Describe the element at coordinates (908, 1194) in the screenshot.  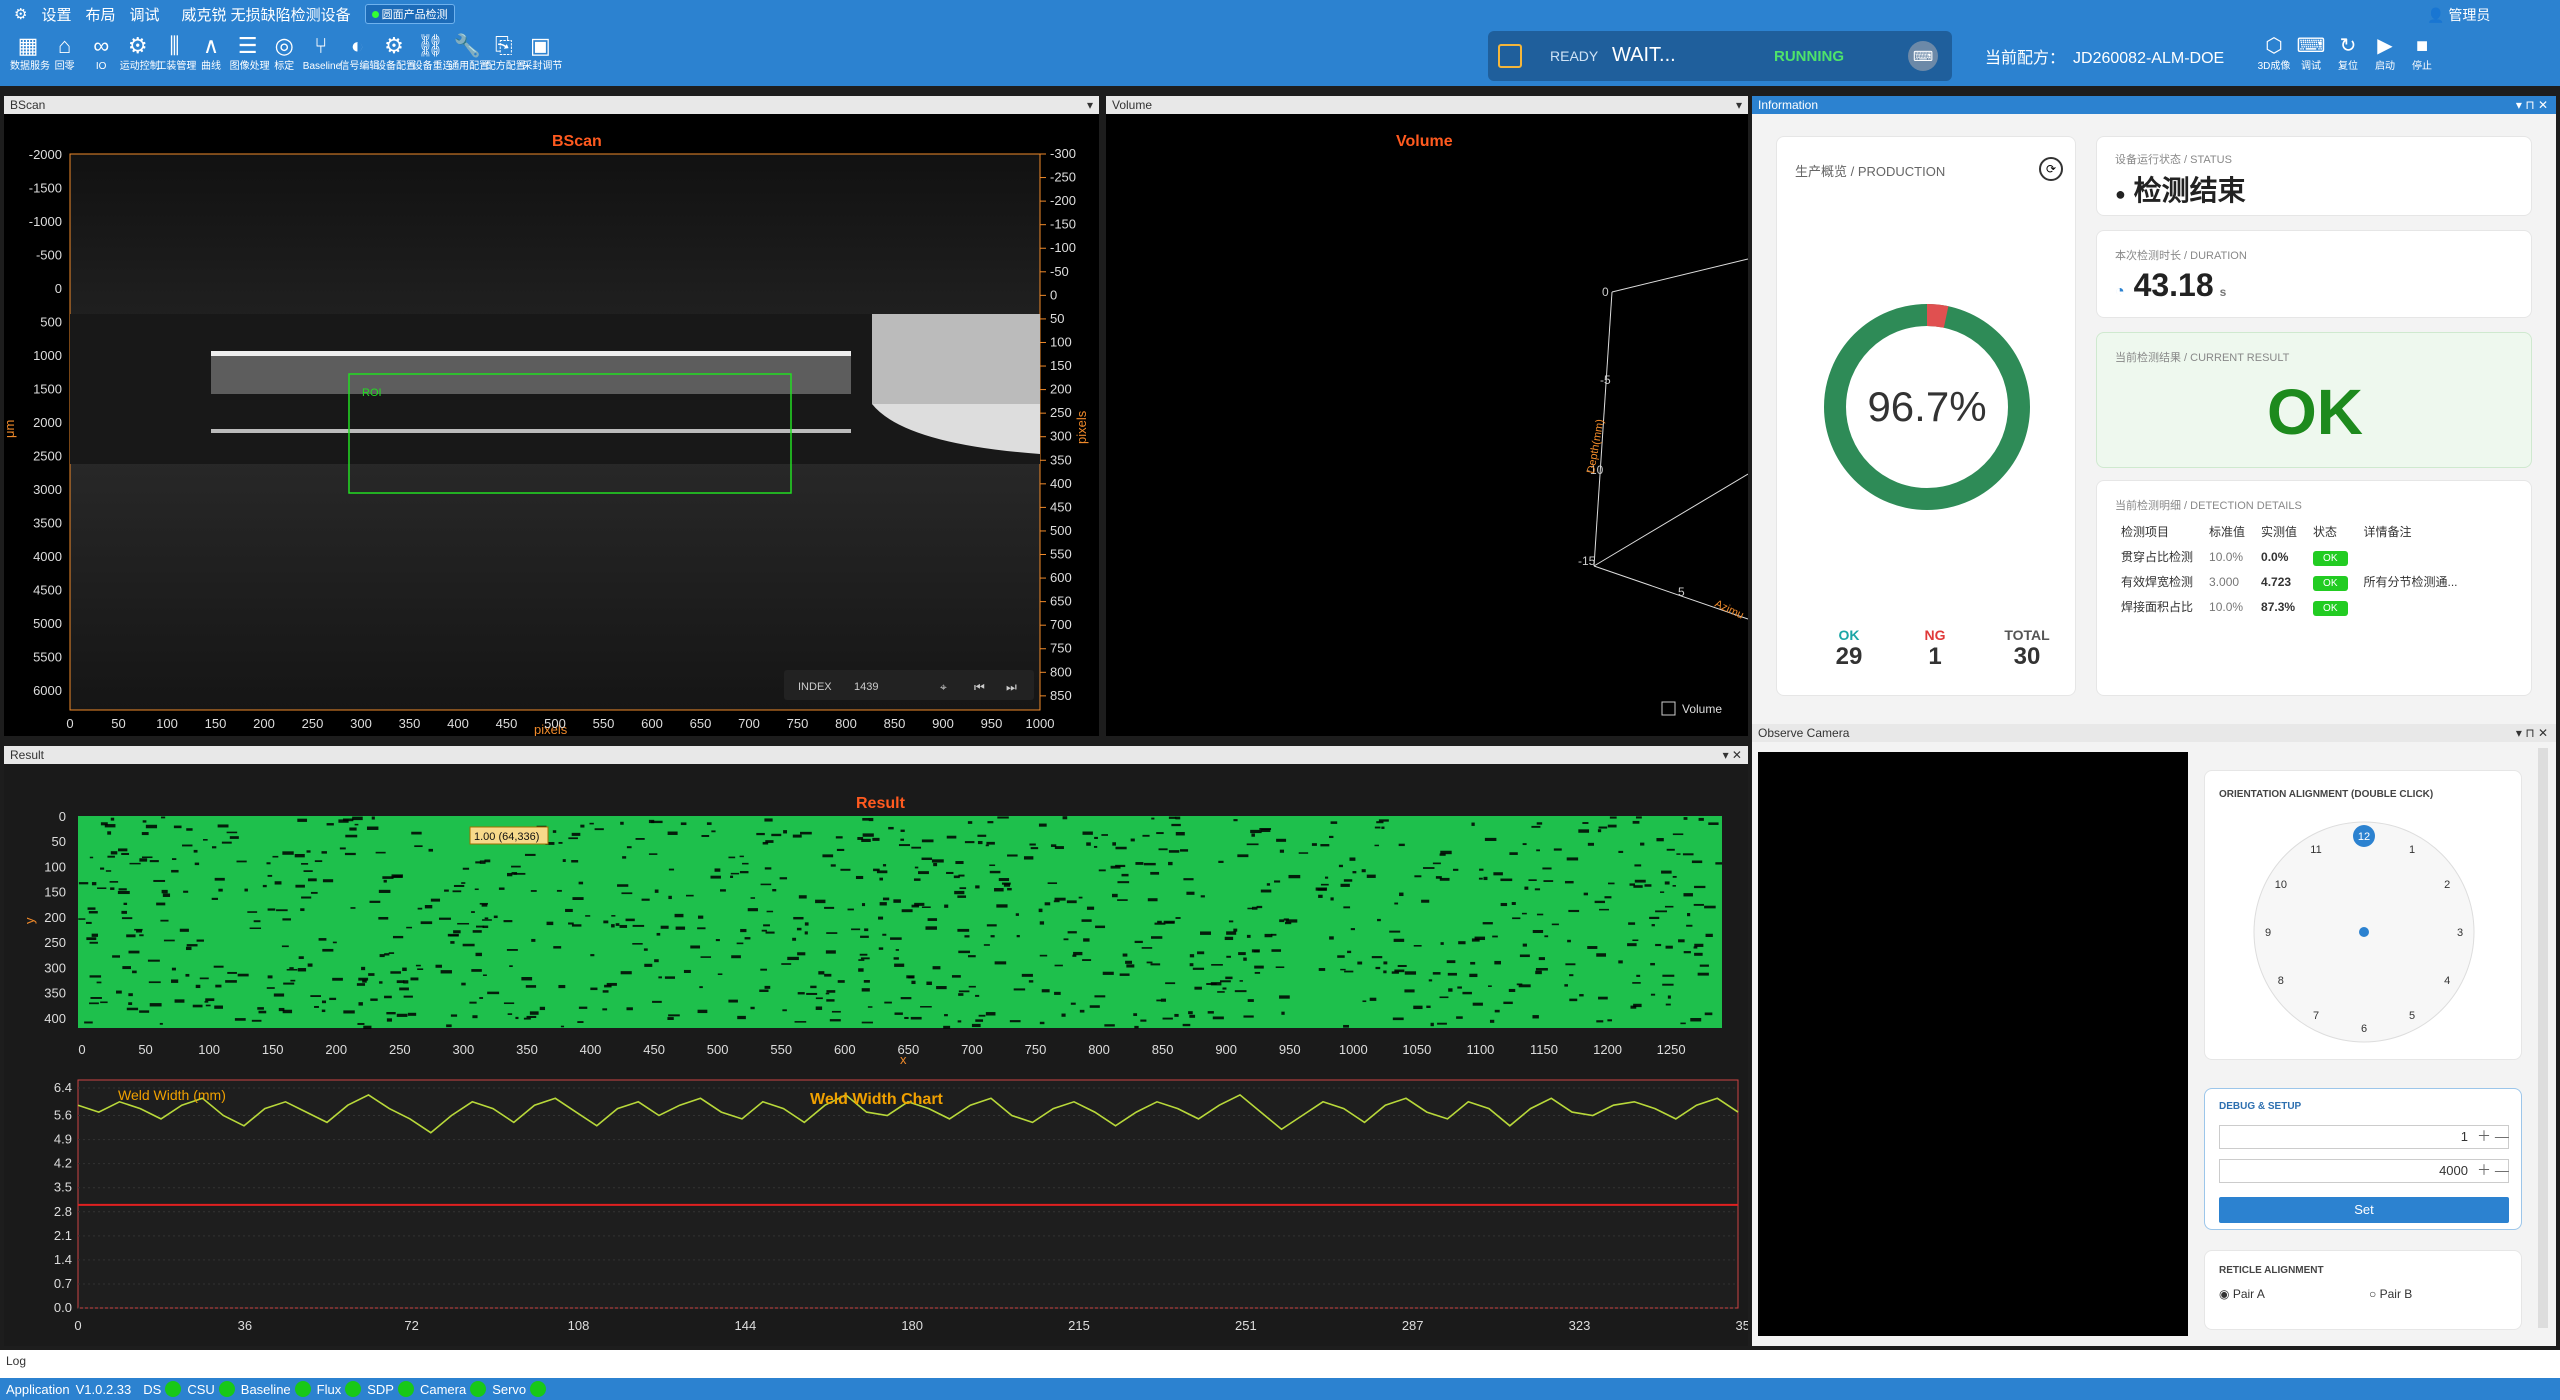
I see `weld-chart-area` at that location.